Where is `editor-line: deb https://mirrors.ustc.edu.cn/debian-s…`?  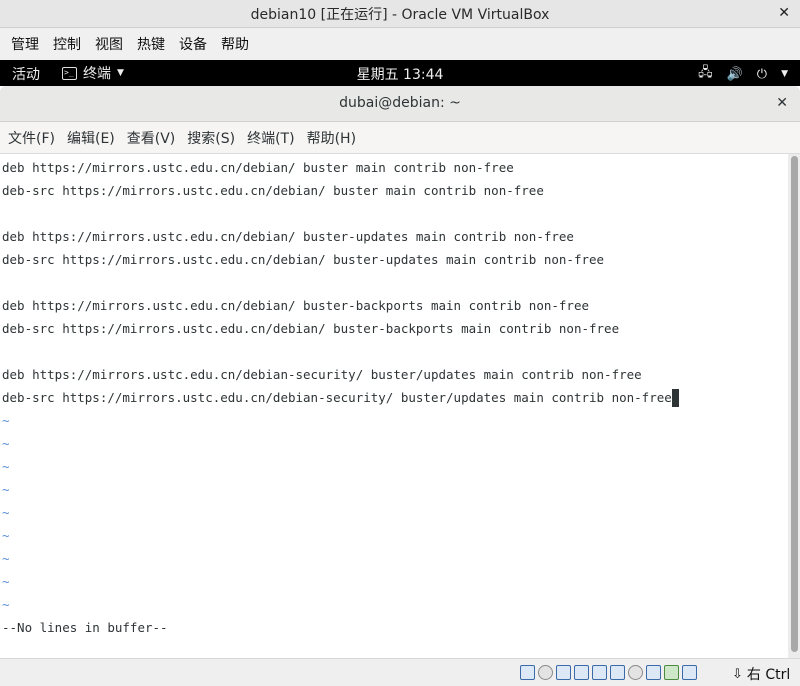
editor-line: deb https://mirrors.ustc.edu.cn/debian-s… is located at coordinates (322, 374).